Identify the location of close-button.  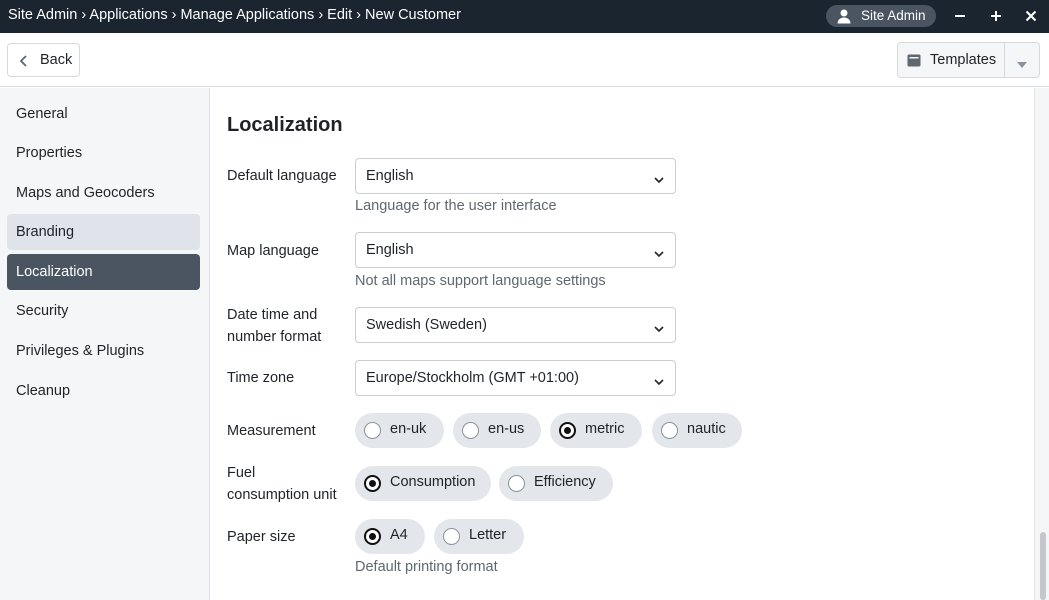
(1031, 16).